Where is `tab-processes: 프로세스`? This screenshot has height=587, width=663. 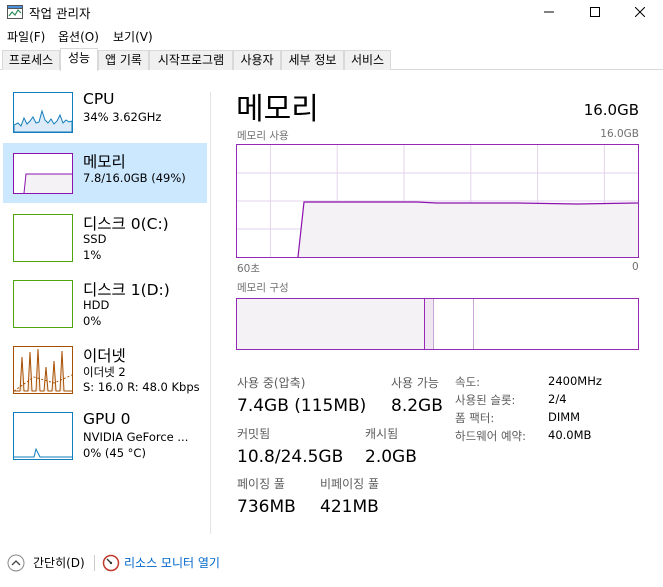
tab-processes: 프로세스 is located at coordinates (31, 60).